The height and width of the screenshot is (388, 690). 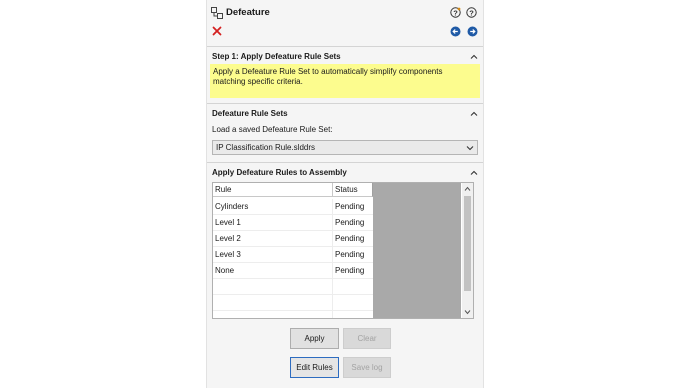 What do you see at coordinates (273, 271) in the screenshot?
I see `rule-cell: None` at bounding box center [273, 271].